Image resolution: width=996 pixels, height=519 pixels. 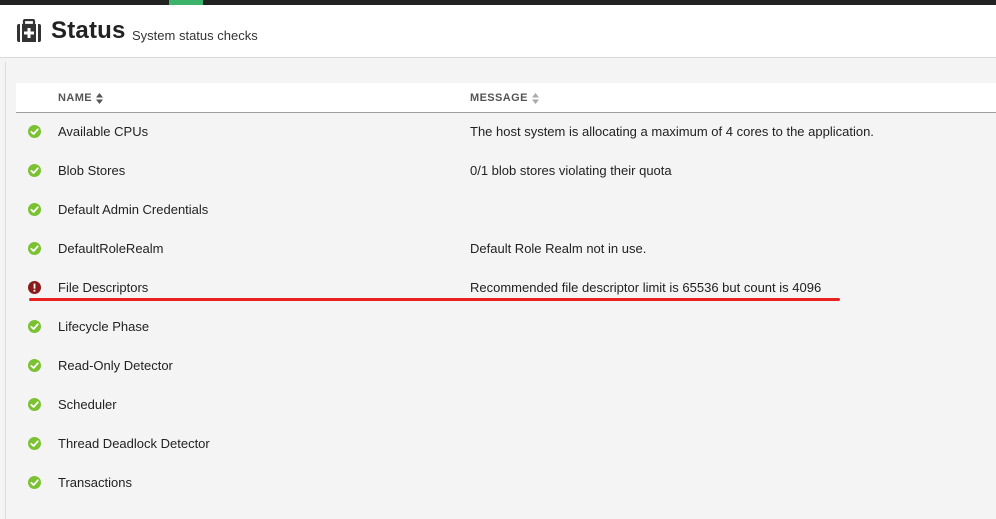 What do you see at coordinates (95, 482) in the screenshot?
I see `row-name: Transactions` at bounding box center [95, 482].